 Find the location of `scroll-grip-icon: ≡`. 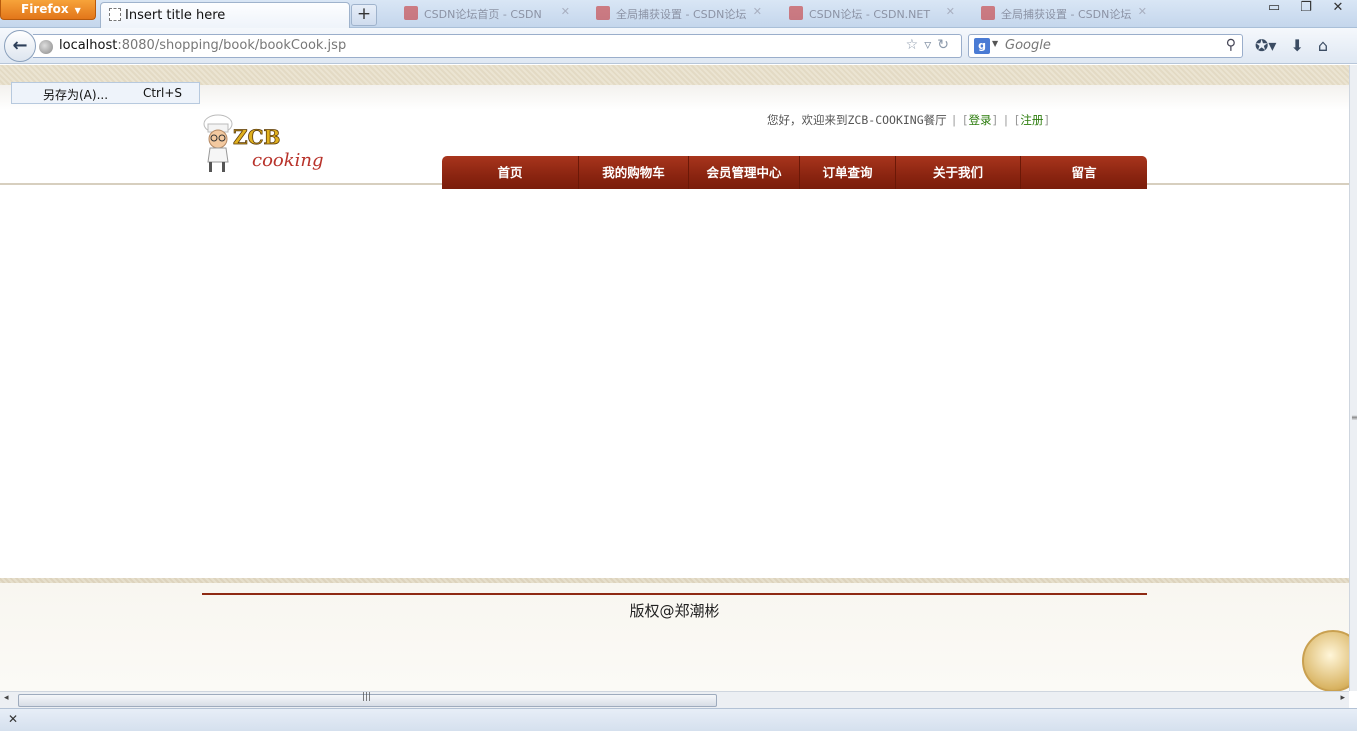

scroll-grip-icon: ≡ is located at coordinates (1354, 417).